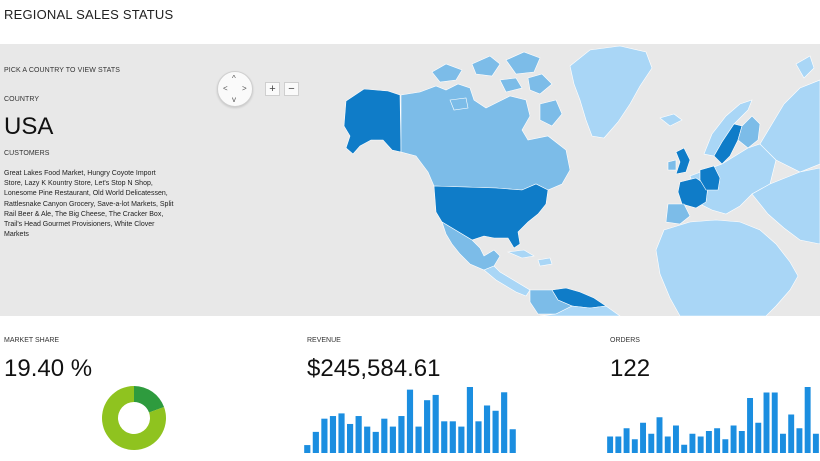 This screenshot has height=461, width=820. Describe the element at coordinates (678, 214) in the screenshot. I see `country-spain` at that location.